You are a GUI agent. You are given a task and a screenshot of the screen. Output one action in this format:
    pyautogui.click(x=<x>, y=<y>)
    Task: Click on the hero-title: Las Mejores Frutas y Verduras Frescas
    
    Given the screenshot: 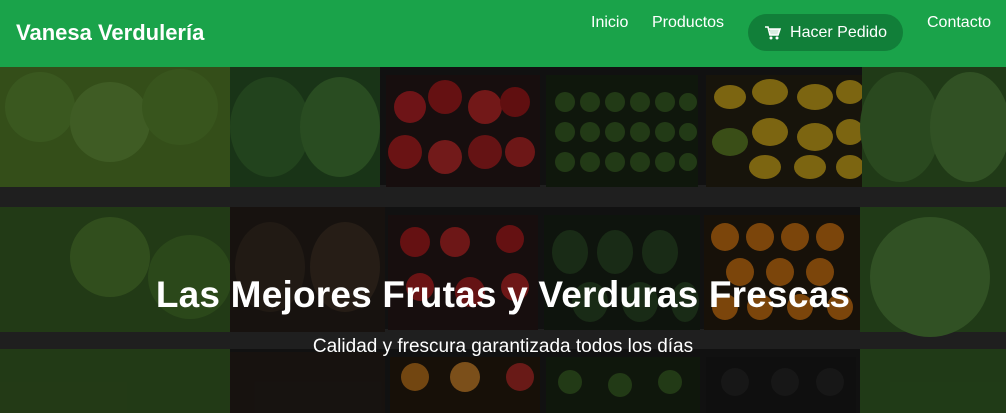 What is the action you would take?
    pyautogui.click(x=503, y=294)
    